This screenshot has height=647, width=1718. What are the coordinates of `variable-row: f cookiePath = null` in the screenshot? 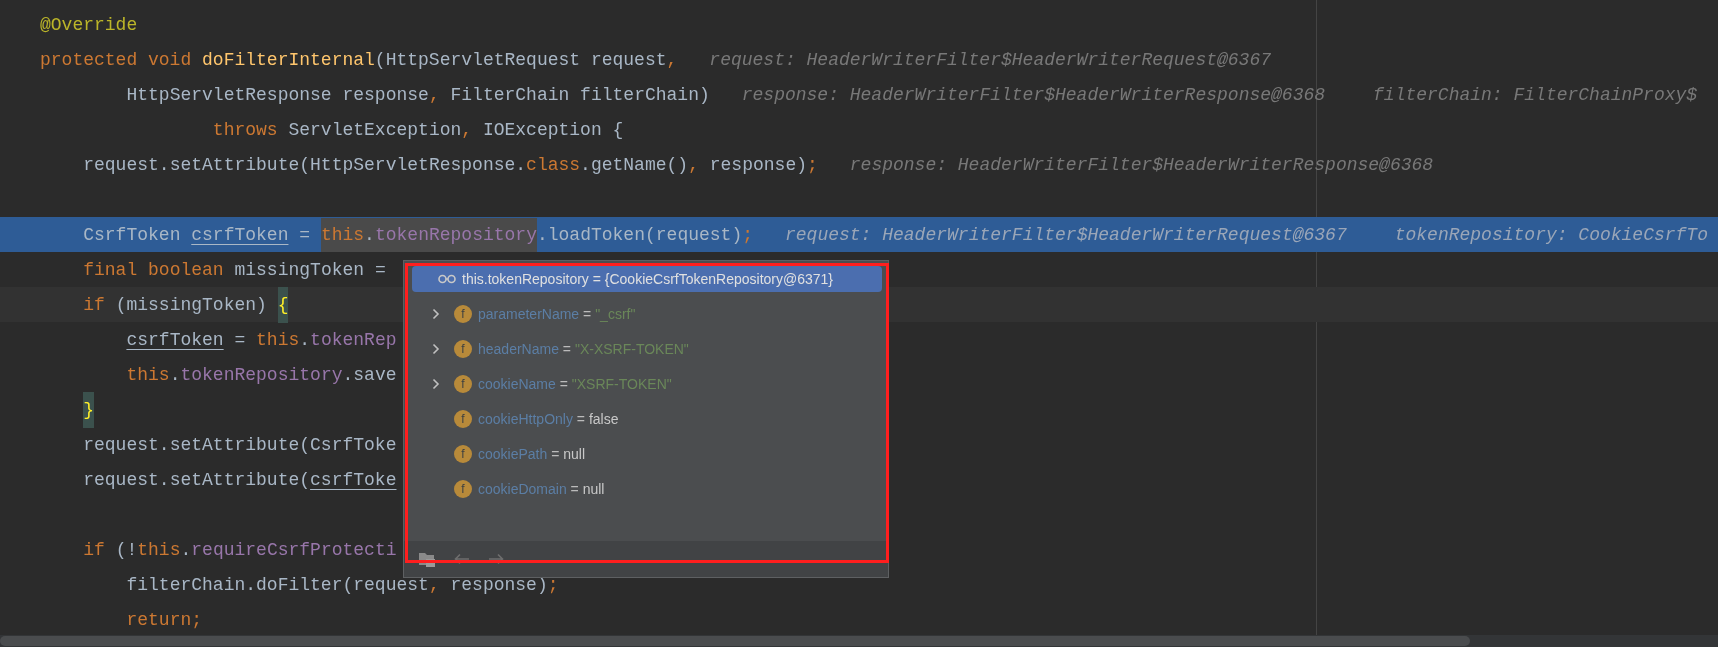 It's located at (647, 453).